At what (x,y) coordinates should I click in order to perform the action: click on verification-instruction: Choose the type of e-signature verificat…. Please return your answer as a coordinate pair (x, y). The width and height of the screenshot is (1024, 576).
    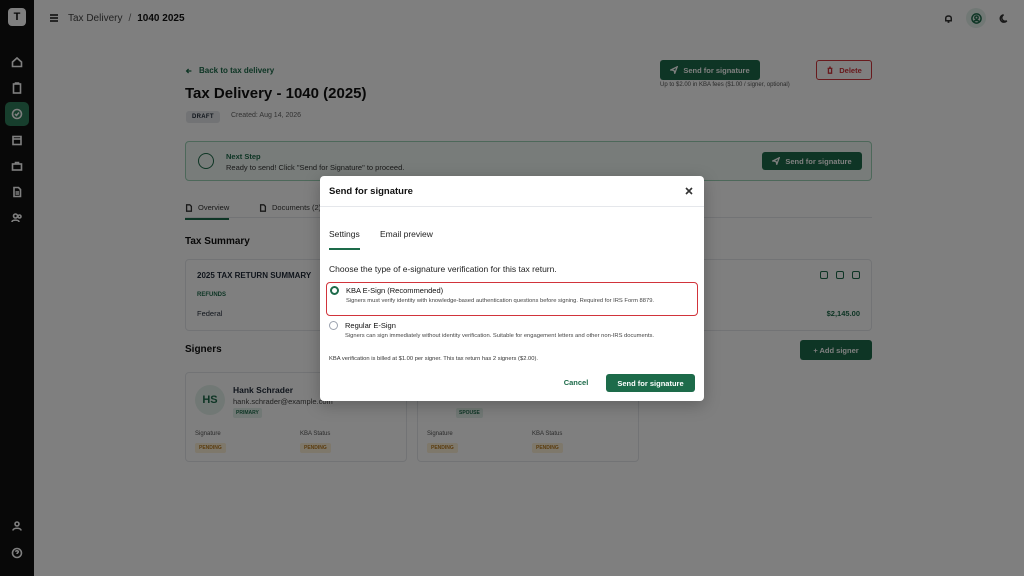
    Looking at the image, I should click on (443, 269).